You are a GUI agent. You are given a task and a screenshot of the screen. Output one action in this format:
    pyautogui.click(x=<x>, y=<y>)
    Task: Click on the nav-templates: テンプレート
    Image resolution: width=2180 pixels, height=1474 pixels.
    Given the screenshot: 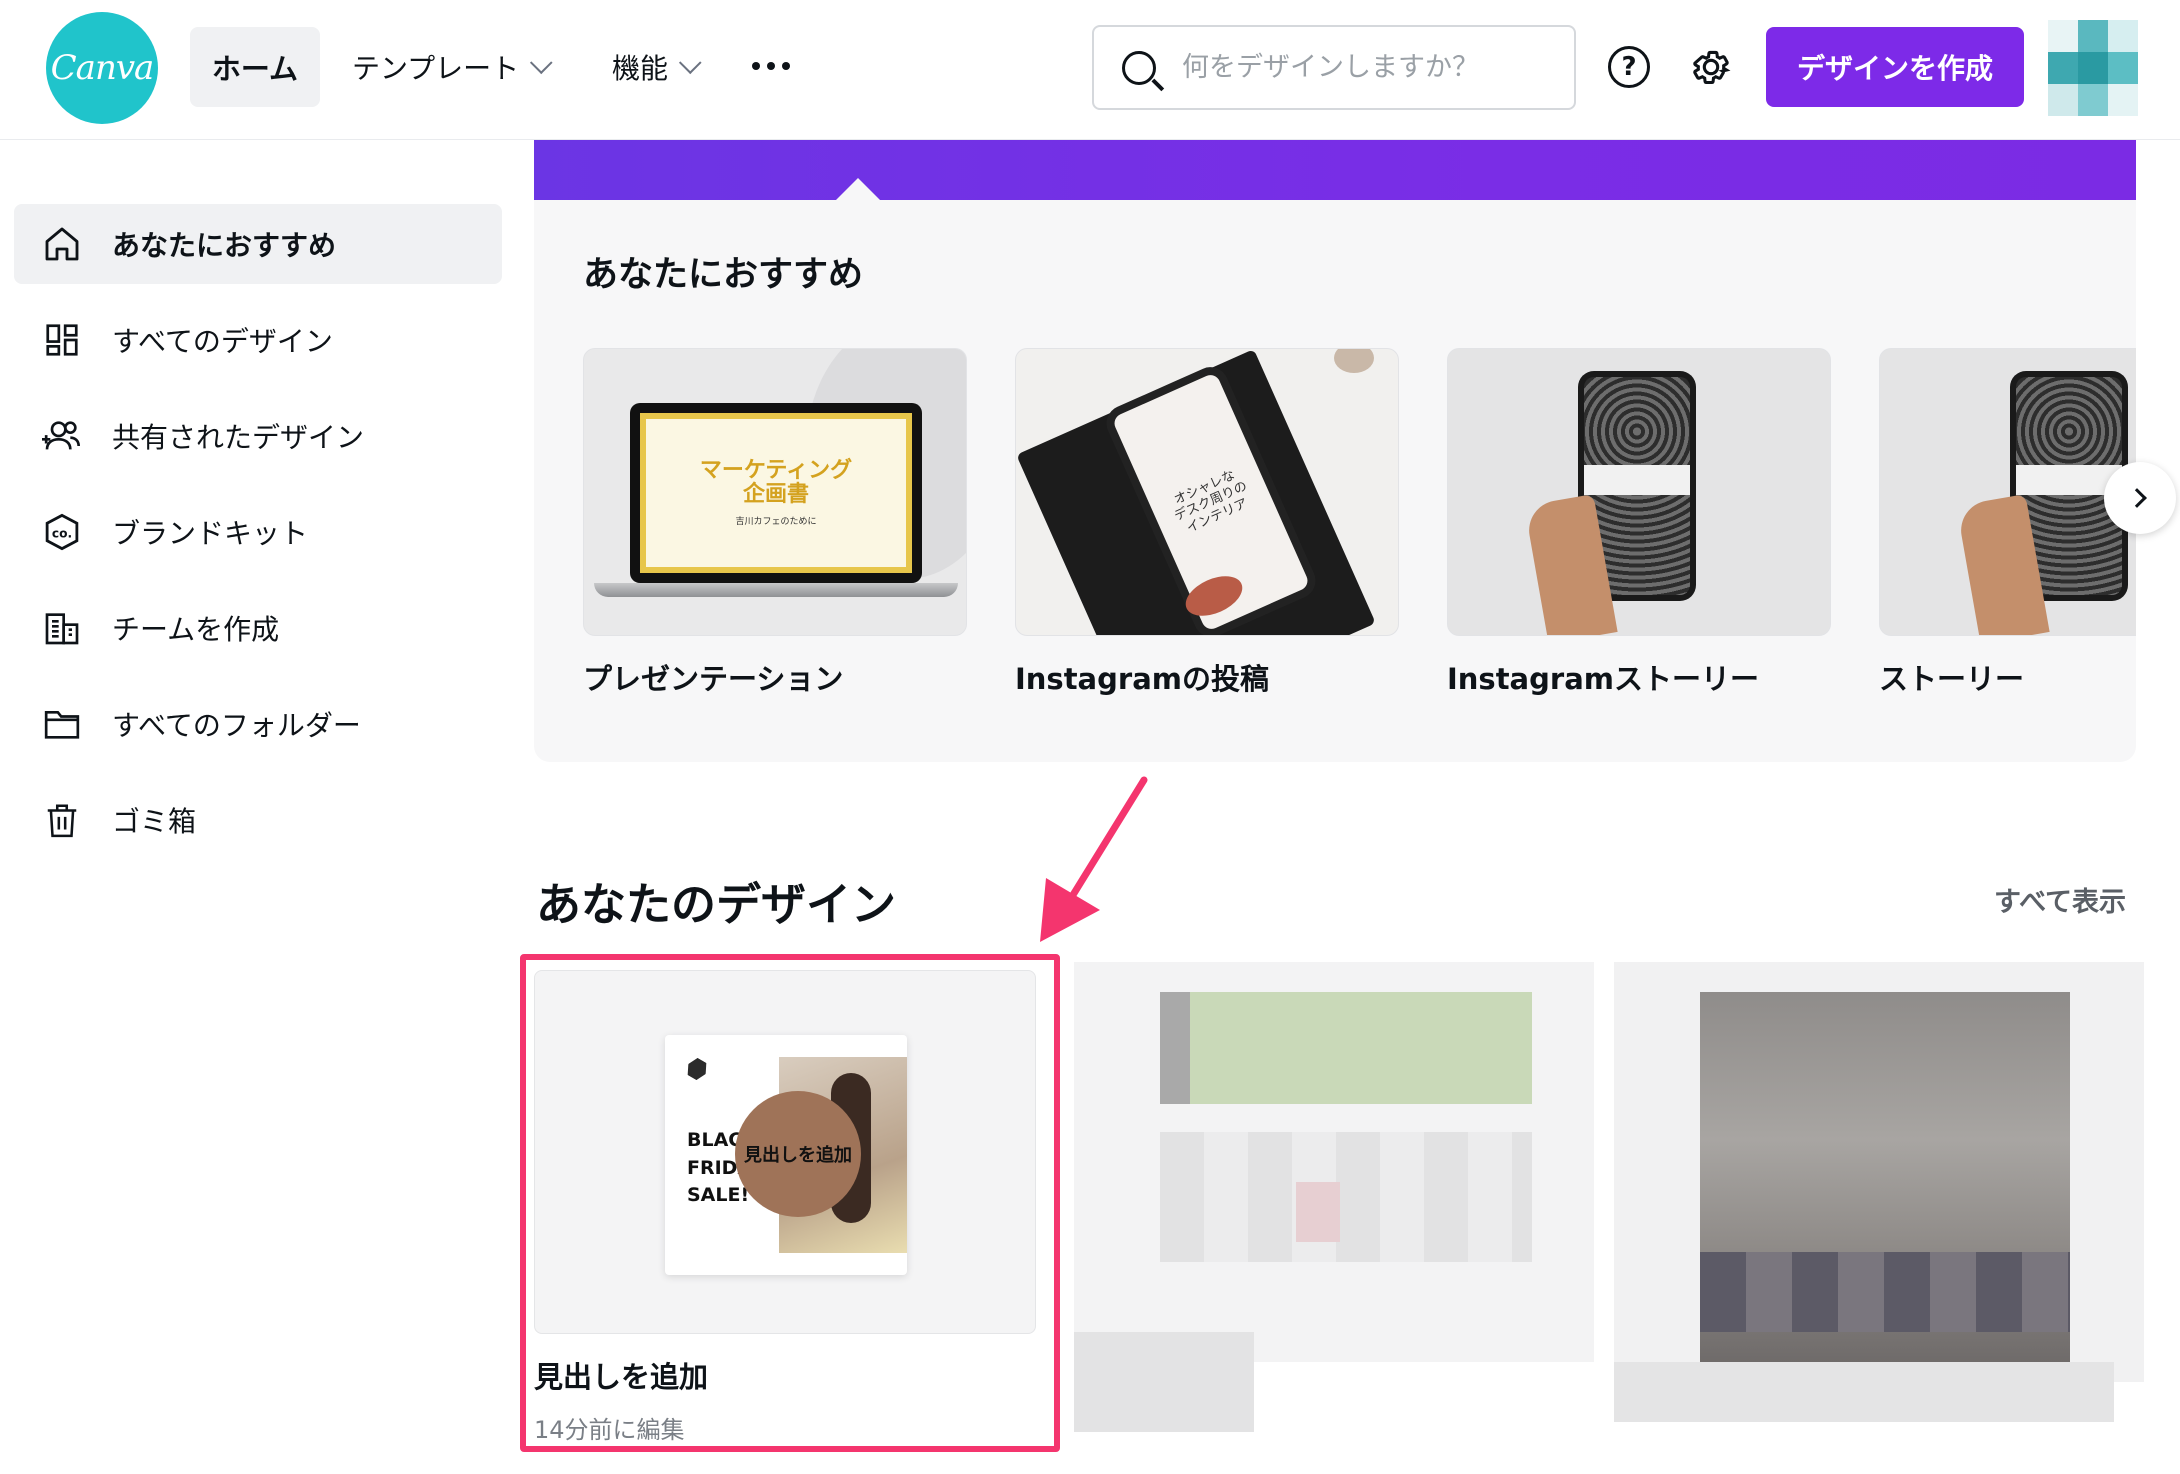 What is the action you would take?
    pyautogui.click(x=452, y=67)
    